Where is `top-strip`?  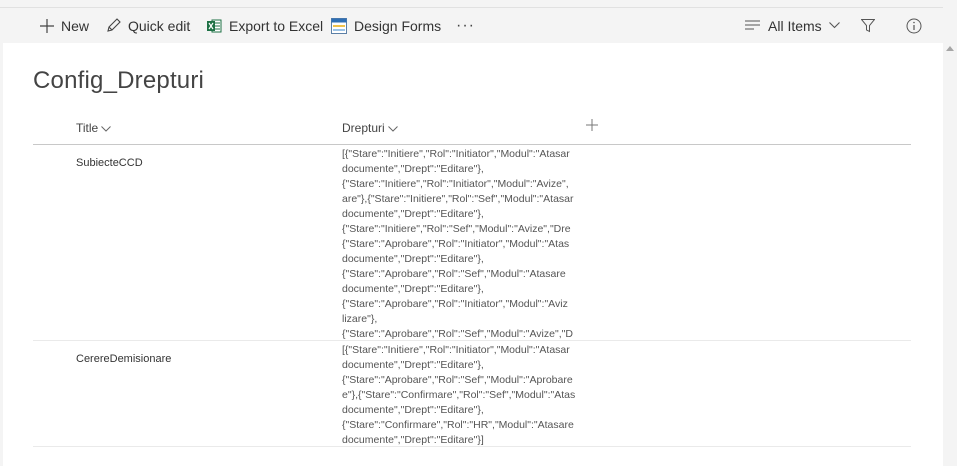
top-strip is located at coordinates (478, 3).